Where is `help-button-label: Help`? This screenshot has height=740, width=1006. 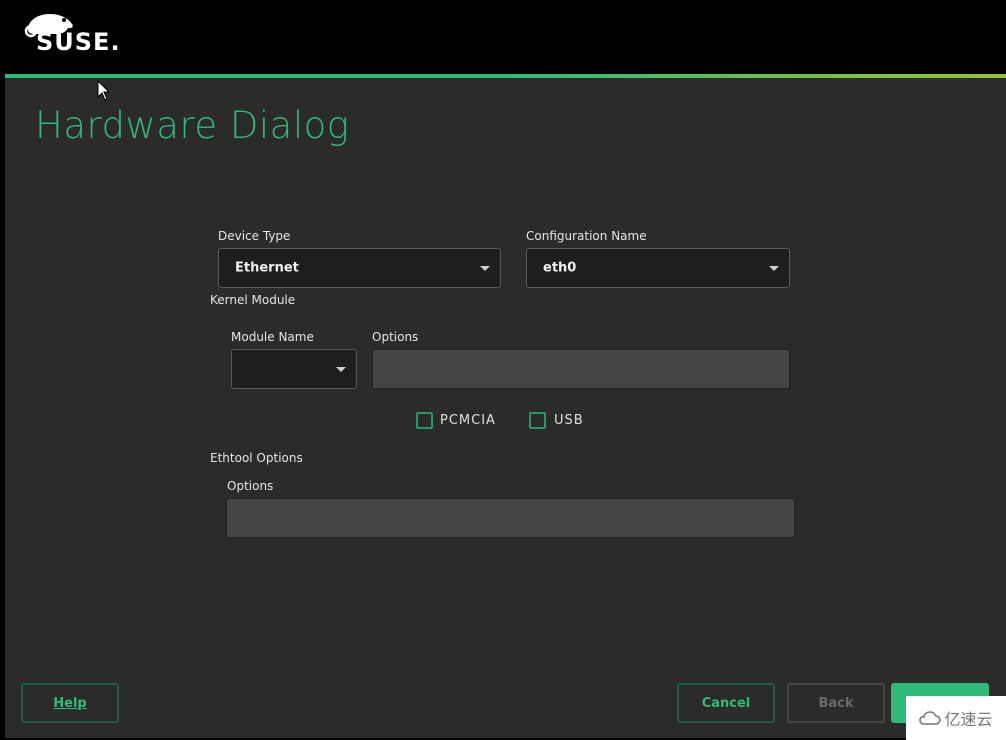 help-button-label: Help is located at coordinates (70, 703).